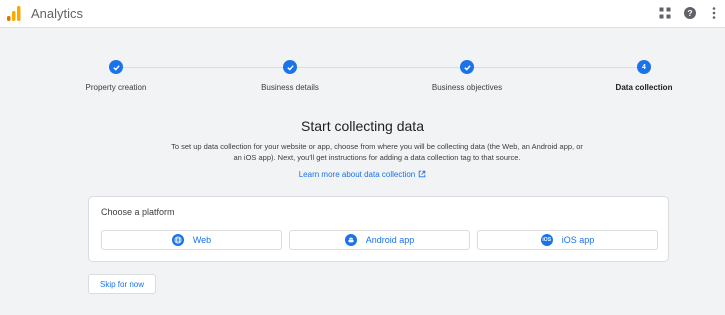  I want to click on top-app-bar: Analytics ?, so click(362, 14).